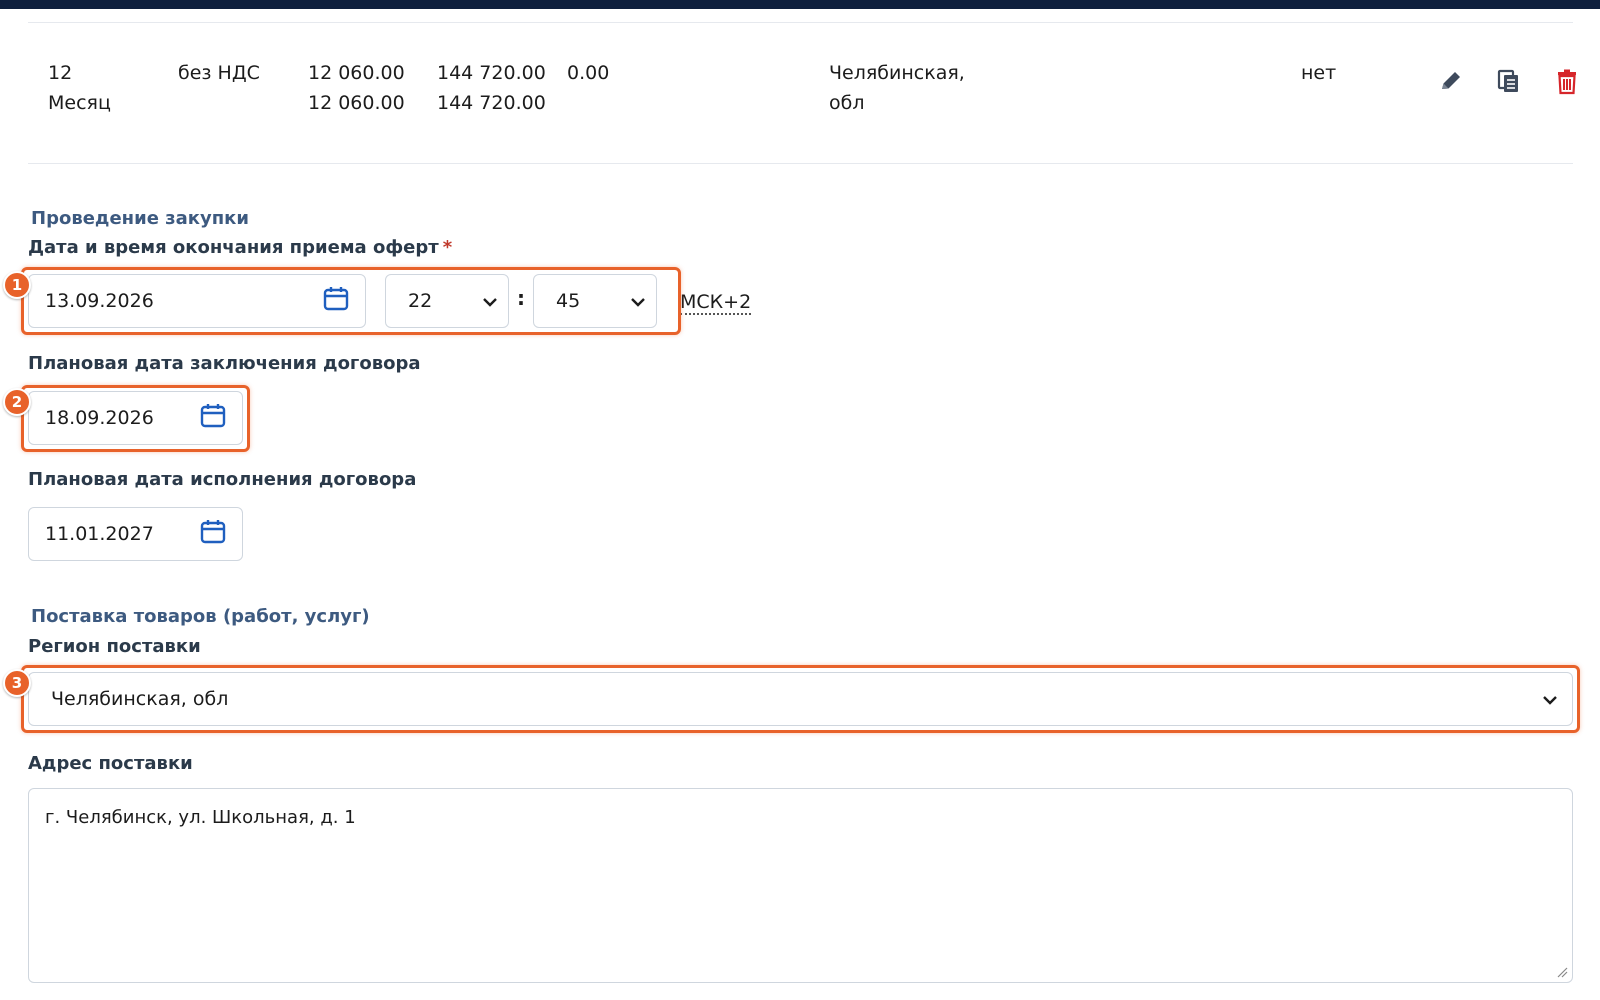 Image resolution: width=1600 pixels, height=1000 pixels. Describe the element at coordinates (110, 763) in the screenshot. I see `address-label: Адрес поставки` at that location.